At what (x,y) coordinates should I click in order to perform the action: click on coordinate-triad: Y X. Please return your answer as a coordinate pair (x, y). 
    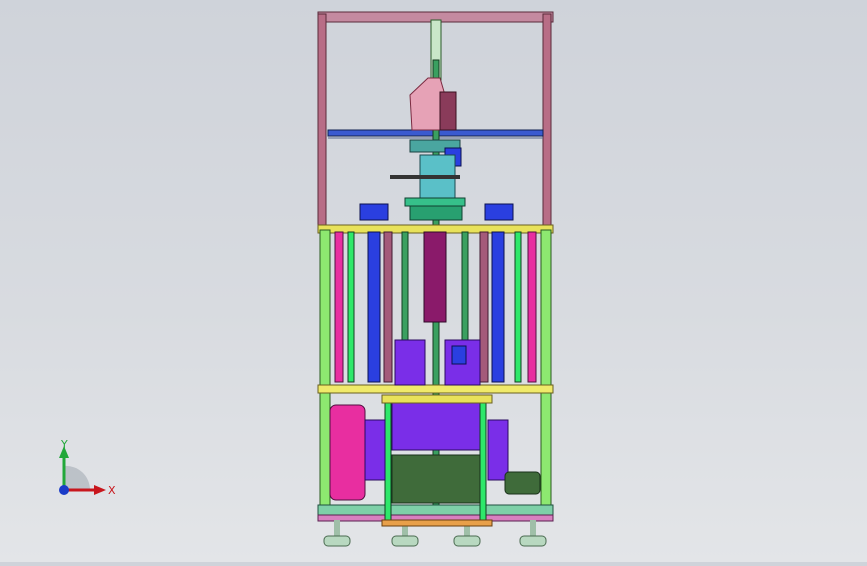
    Looking at the image, I should click on (87, 467).